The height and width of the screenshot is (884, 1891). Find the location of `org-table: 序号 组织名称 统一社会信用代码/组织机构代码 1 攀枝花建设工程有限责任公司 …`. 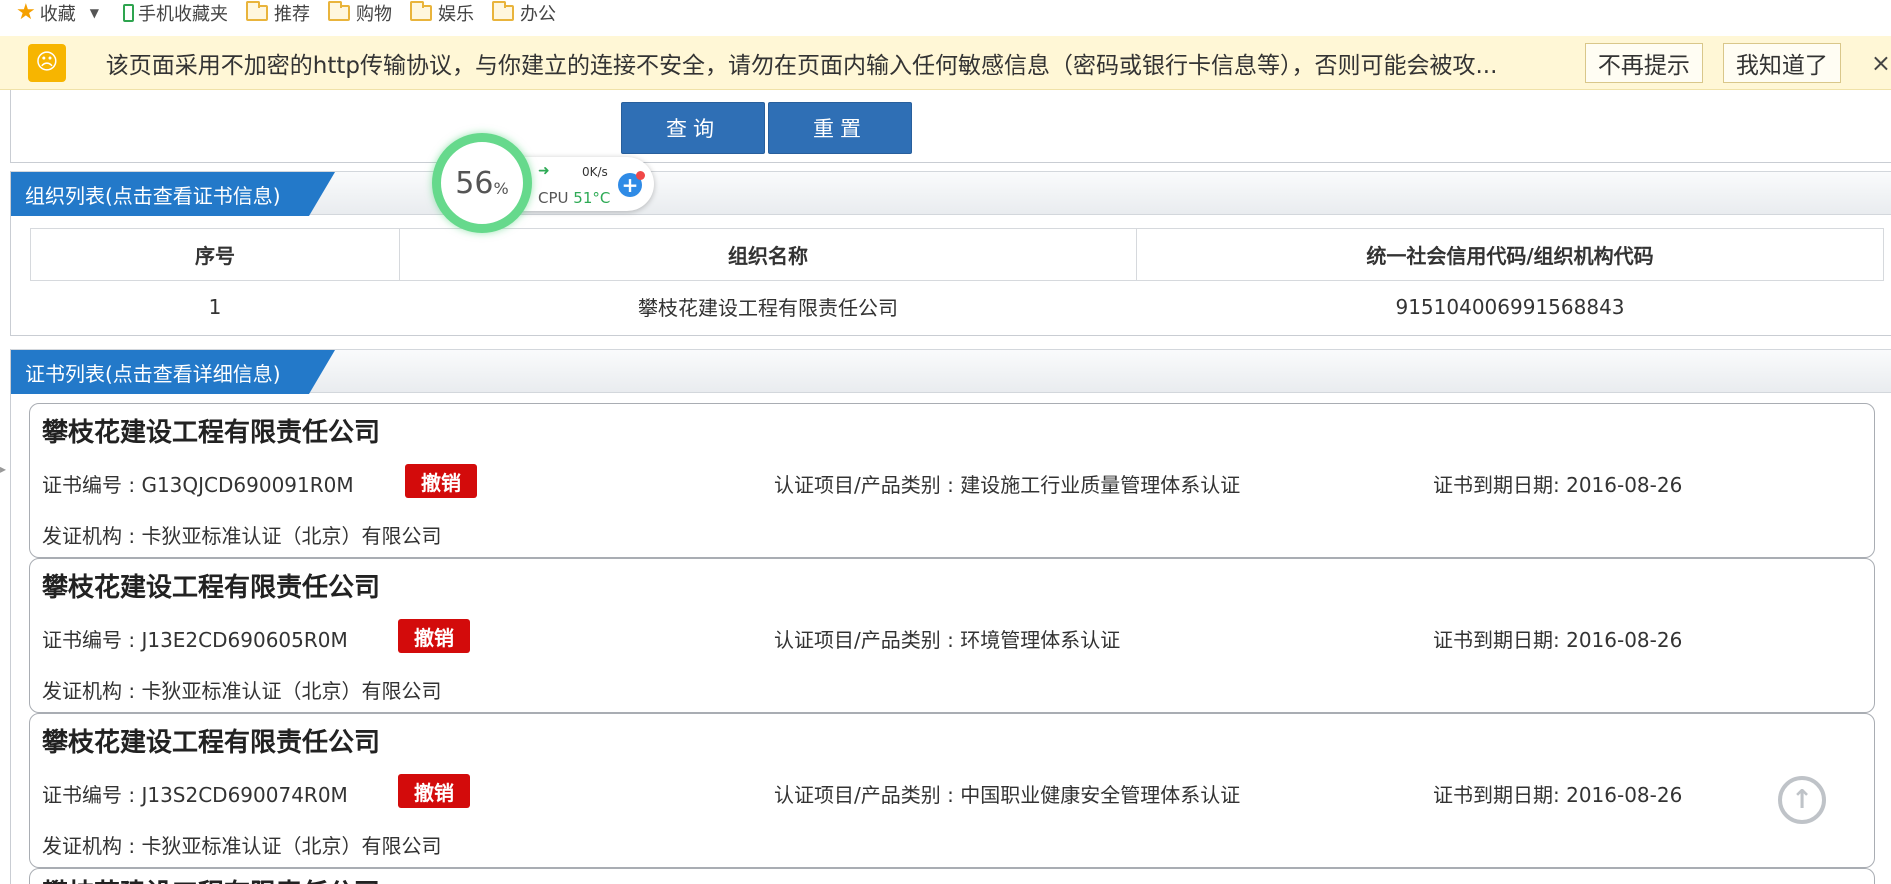

org-table: 序号 组织名称 统一社会信用代码/组织机构代码 1 攀枝花建设工程有限责任公司 … is located at coordinates (957, 280).